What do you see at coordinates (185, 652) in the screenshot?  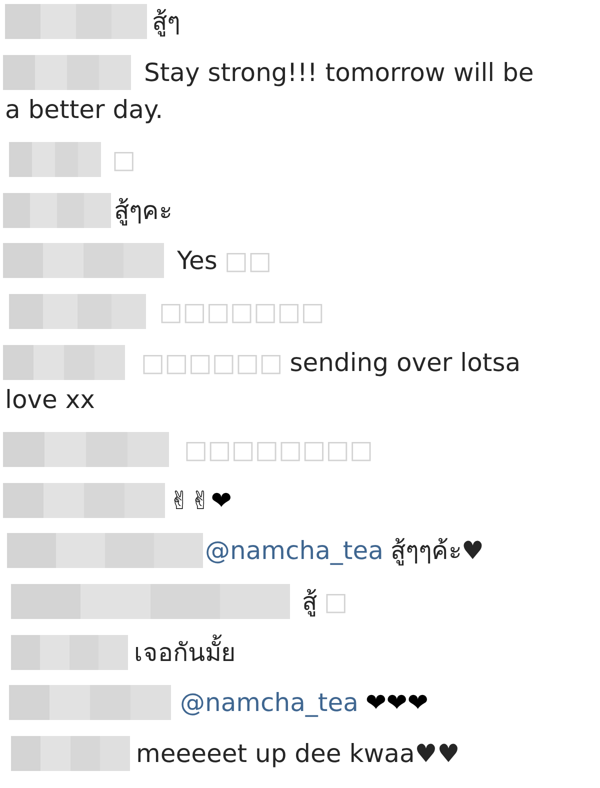 I see `comment-text: เจอกันมั้ย` at bounding box center [185, 652].